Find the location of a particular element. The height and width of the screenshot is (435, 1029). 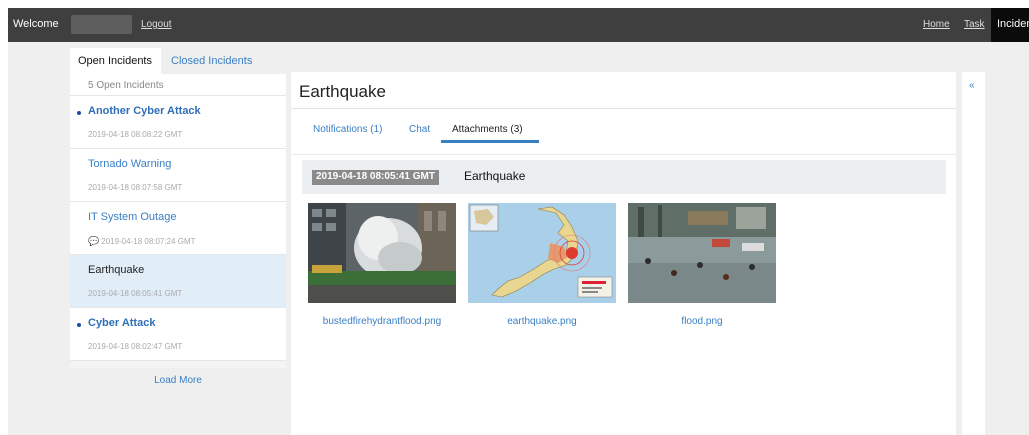

top-navigation-bar: Welcome Logout Home Task Incidents is located at coordinates (518, 25).